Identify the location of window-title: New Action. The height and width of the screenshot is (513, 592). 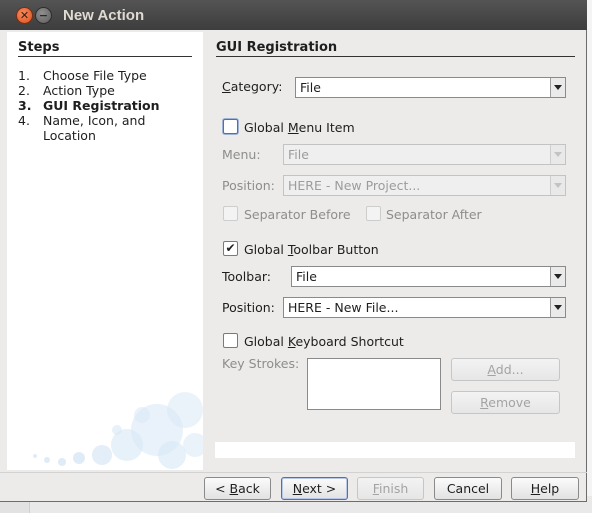
(104, 15).